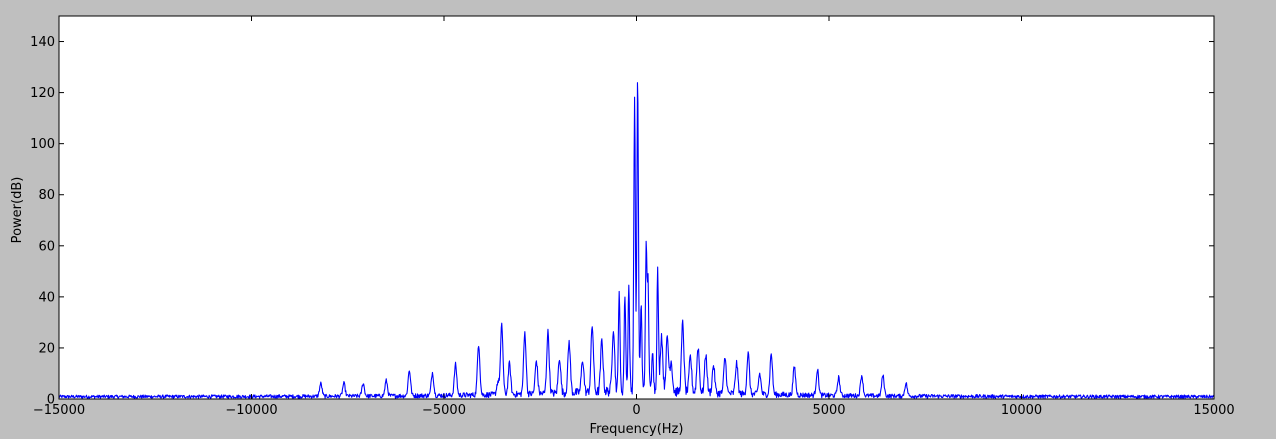 This screenshot has width=1276, height=439. What do you see at coordinates (1213, 410) in the screenshot?
I see `x-tick-label: 15000` at bounding box center [1213, 410].